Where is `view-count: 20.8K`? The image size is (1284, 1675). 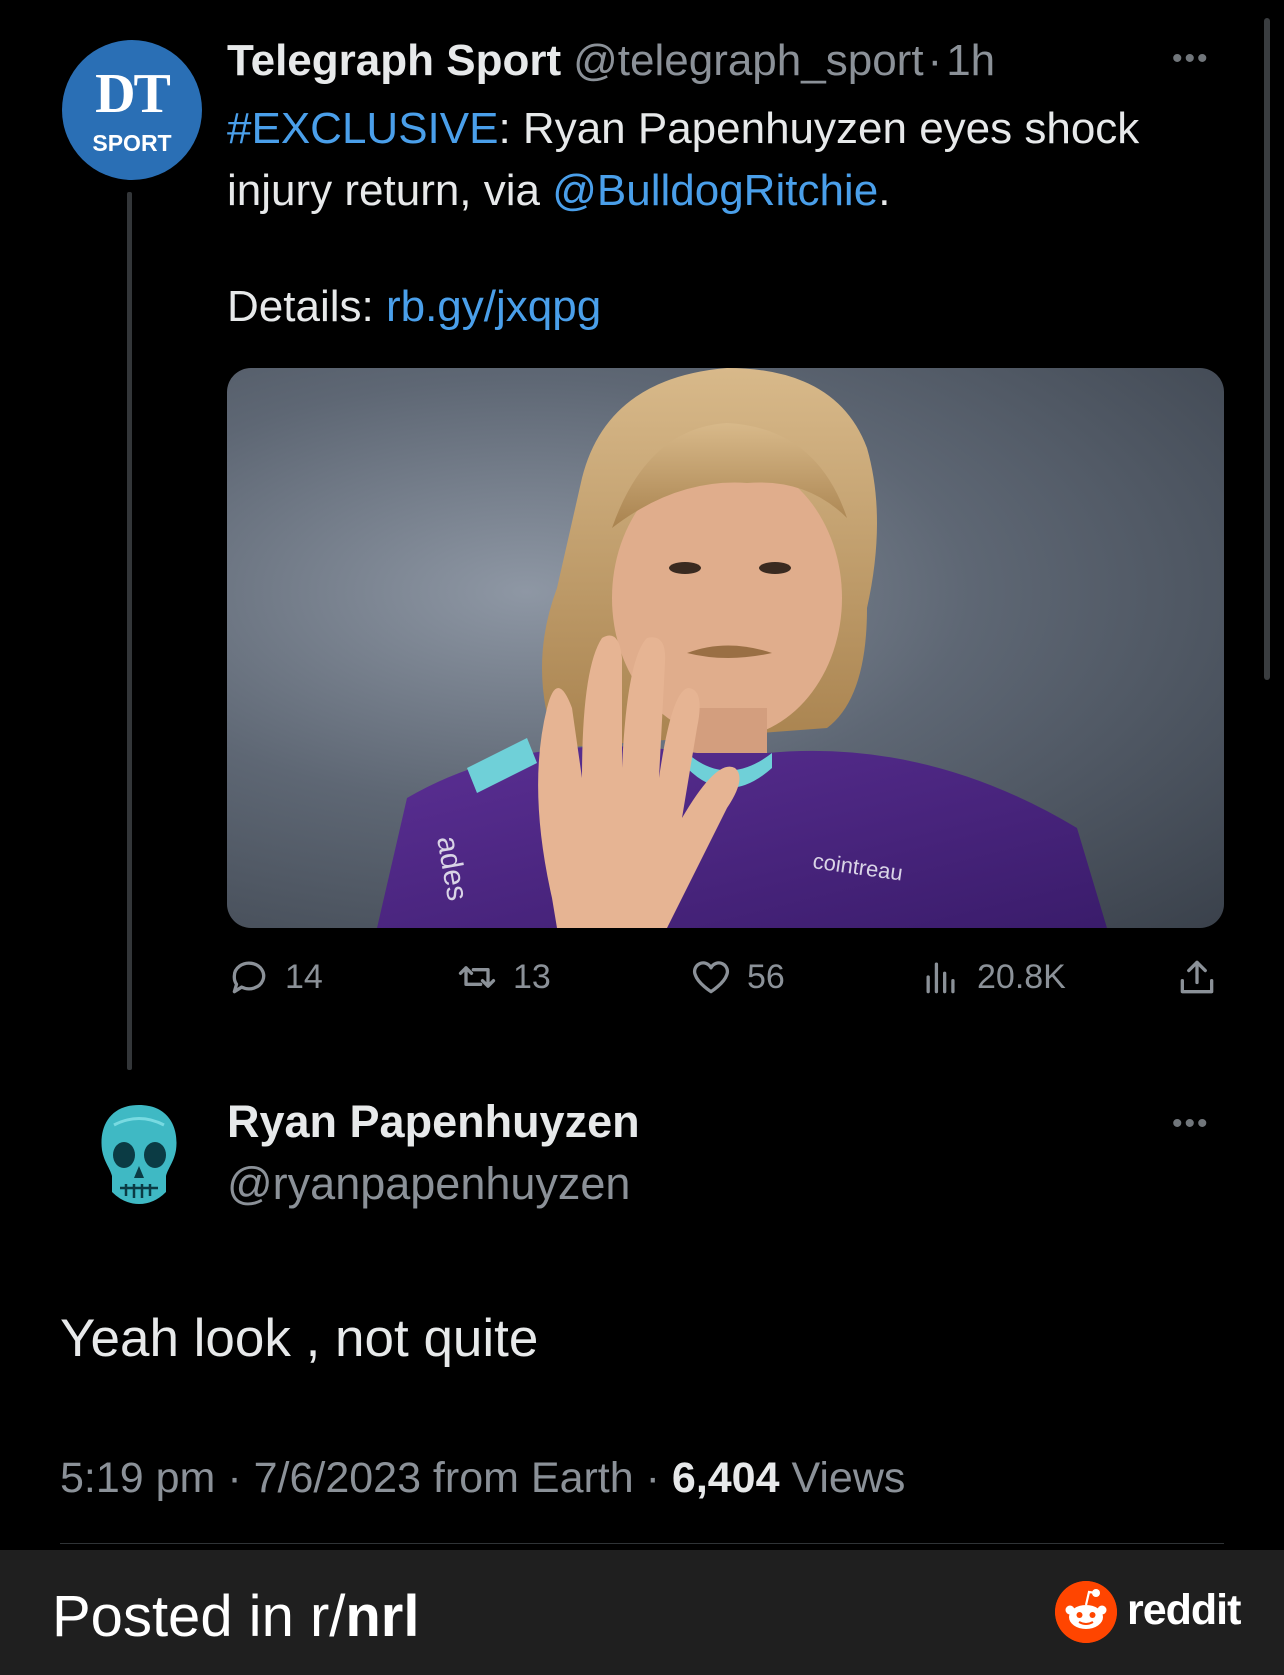
view-count: 20.8K is located at coordinates (1021, 976).